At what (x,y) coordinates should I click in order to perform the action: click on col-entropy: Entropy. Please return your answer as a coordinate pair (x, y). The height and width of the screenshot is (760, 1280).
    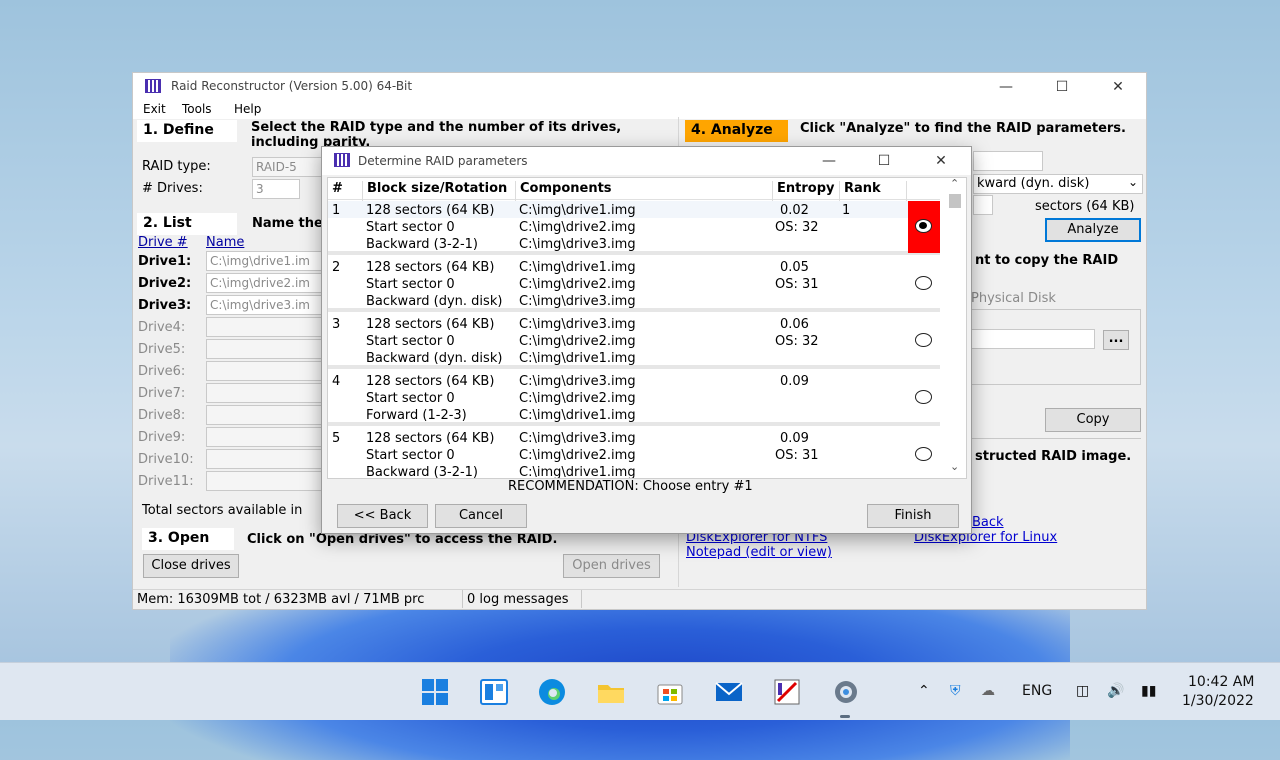
    Looking at the image, I should click on (805, 188).